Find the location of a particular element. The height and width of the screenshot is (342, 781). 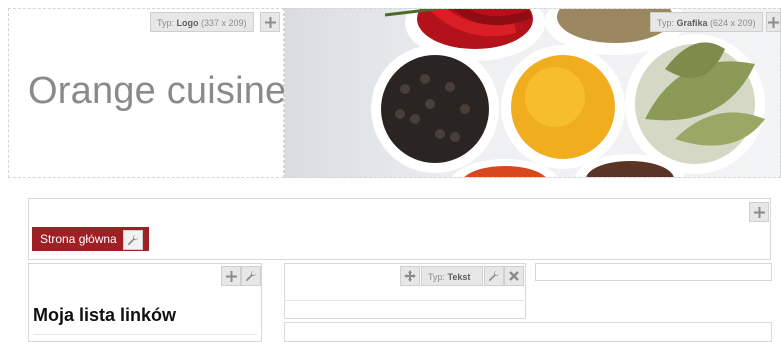

move-icon is located at coordinates (410, 276).